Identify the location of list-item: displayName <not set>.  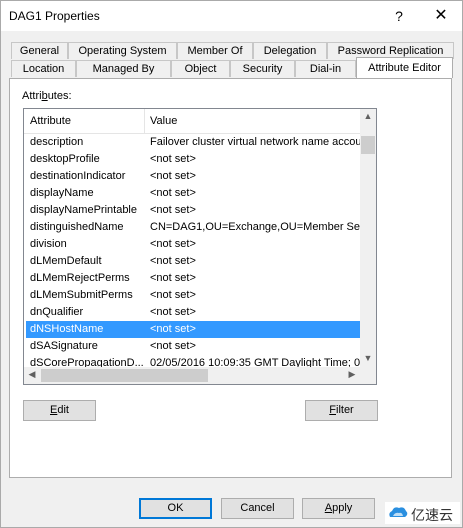
(193, 193).